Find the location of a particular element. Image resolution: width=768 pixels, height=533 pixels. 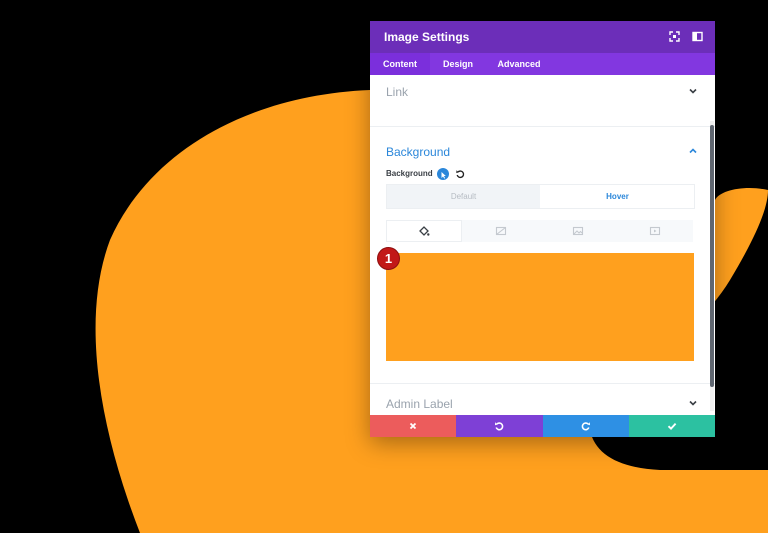

toggle-default-option: Default is located at coordinates (463, 196).